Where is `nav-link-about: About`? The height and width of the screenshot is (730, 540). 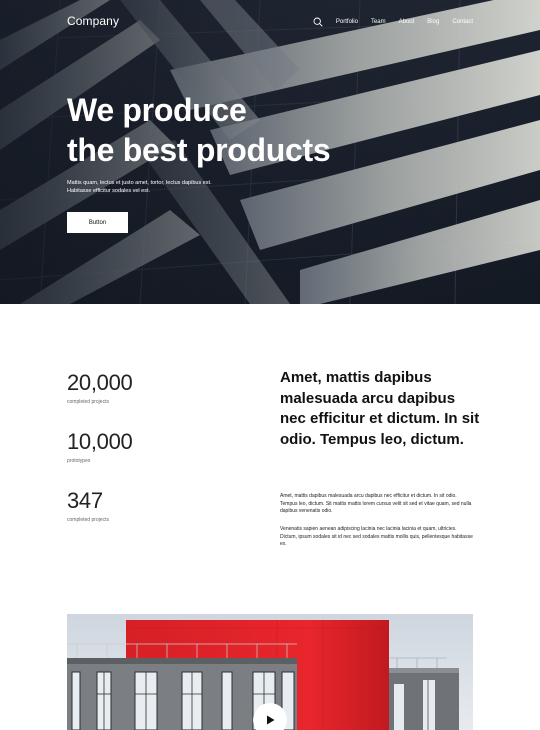
nav-link-about: About is located at coordinates (407, 22).